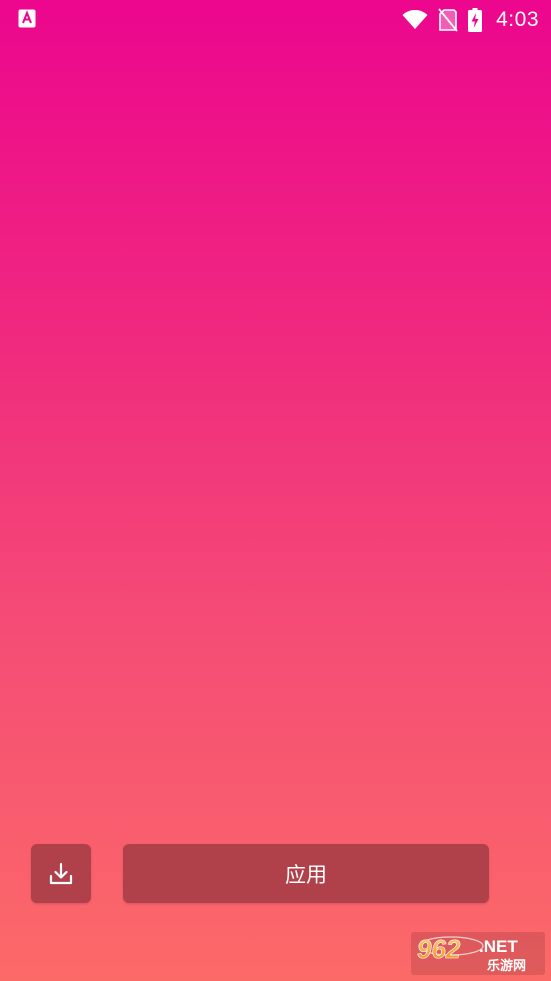 The height and width of the screenshot is (981, 551). I want to click on svg-text: 乐游网, so click(506, 966).